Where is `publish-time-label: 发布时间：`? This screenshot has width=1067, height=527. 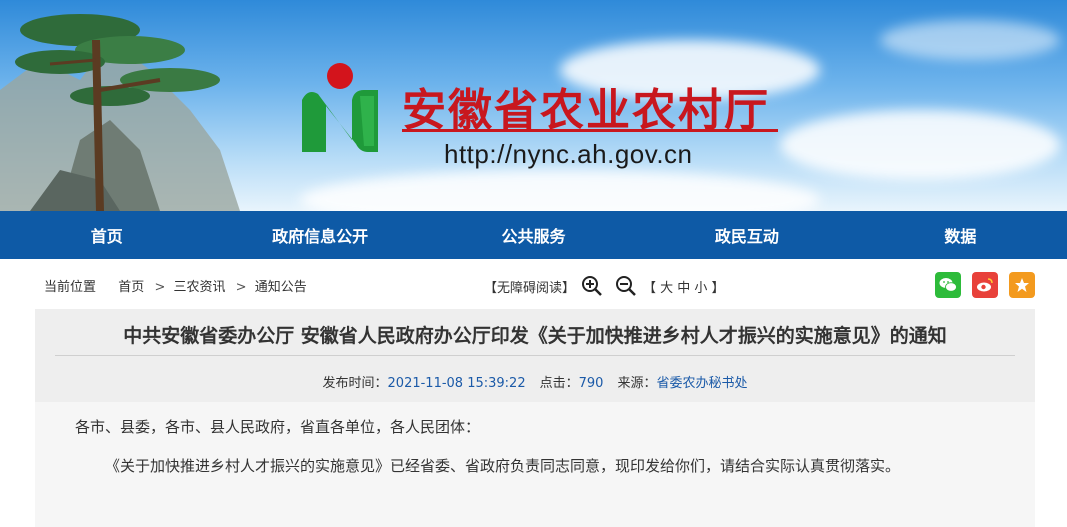
publish-time-label: 发布时间： is located at coordinates (355, 383).